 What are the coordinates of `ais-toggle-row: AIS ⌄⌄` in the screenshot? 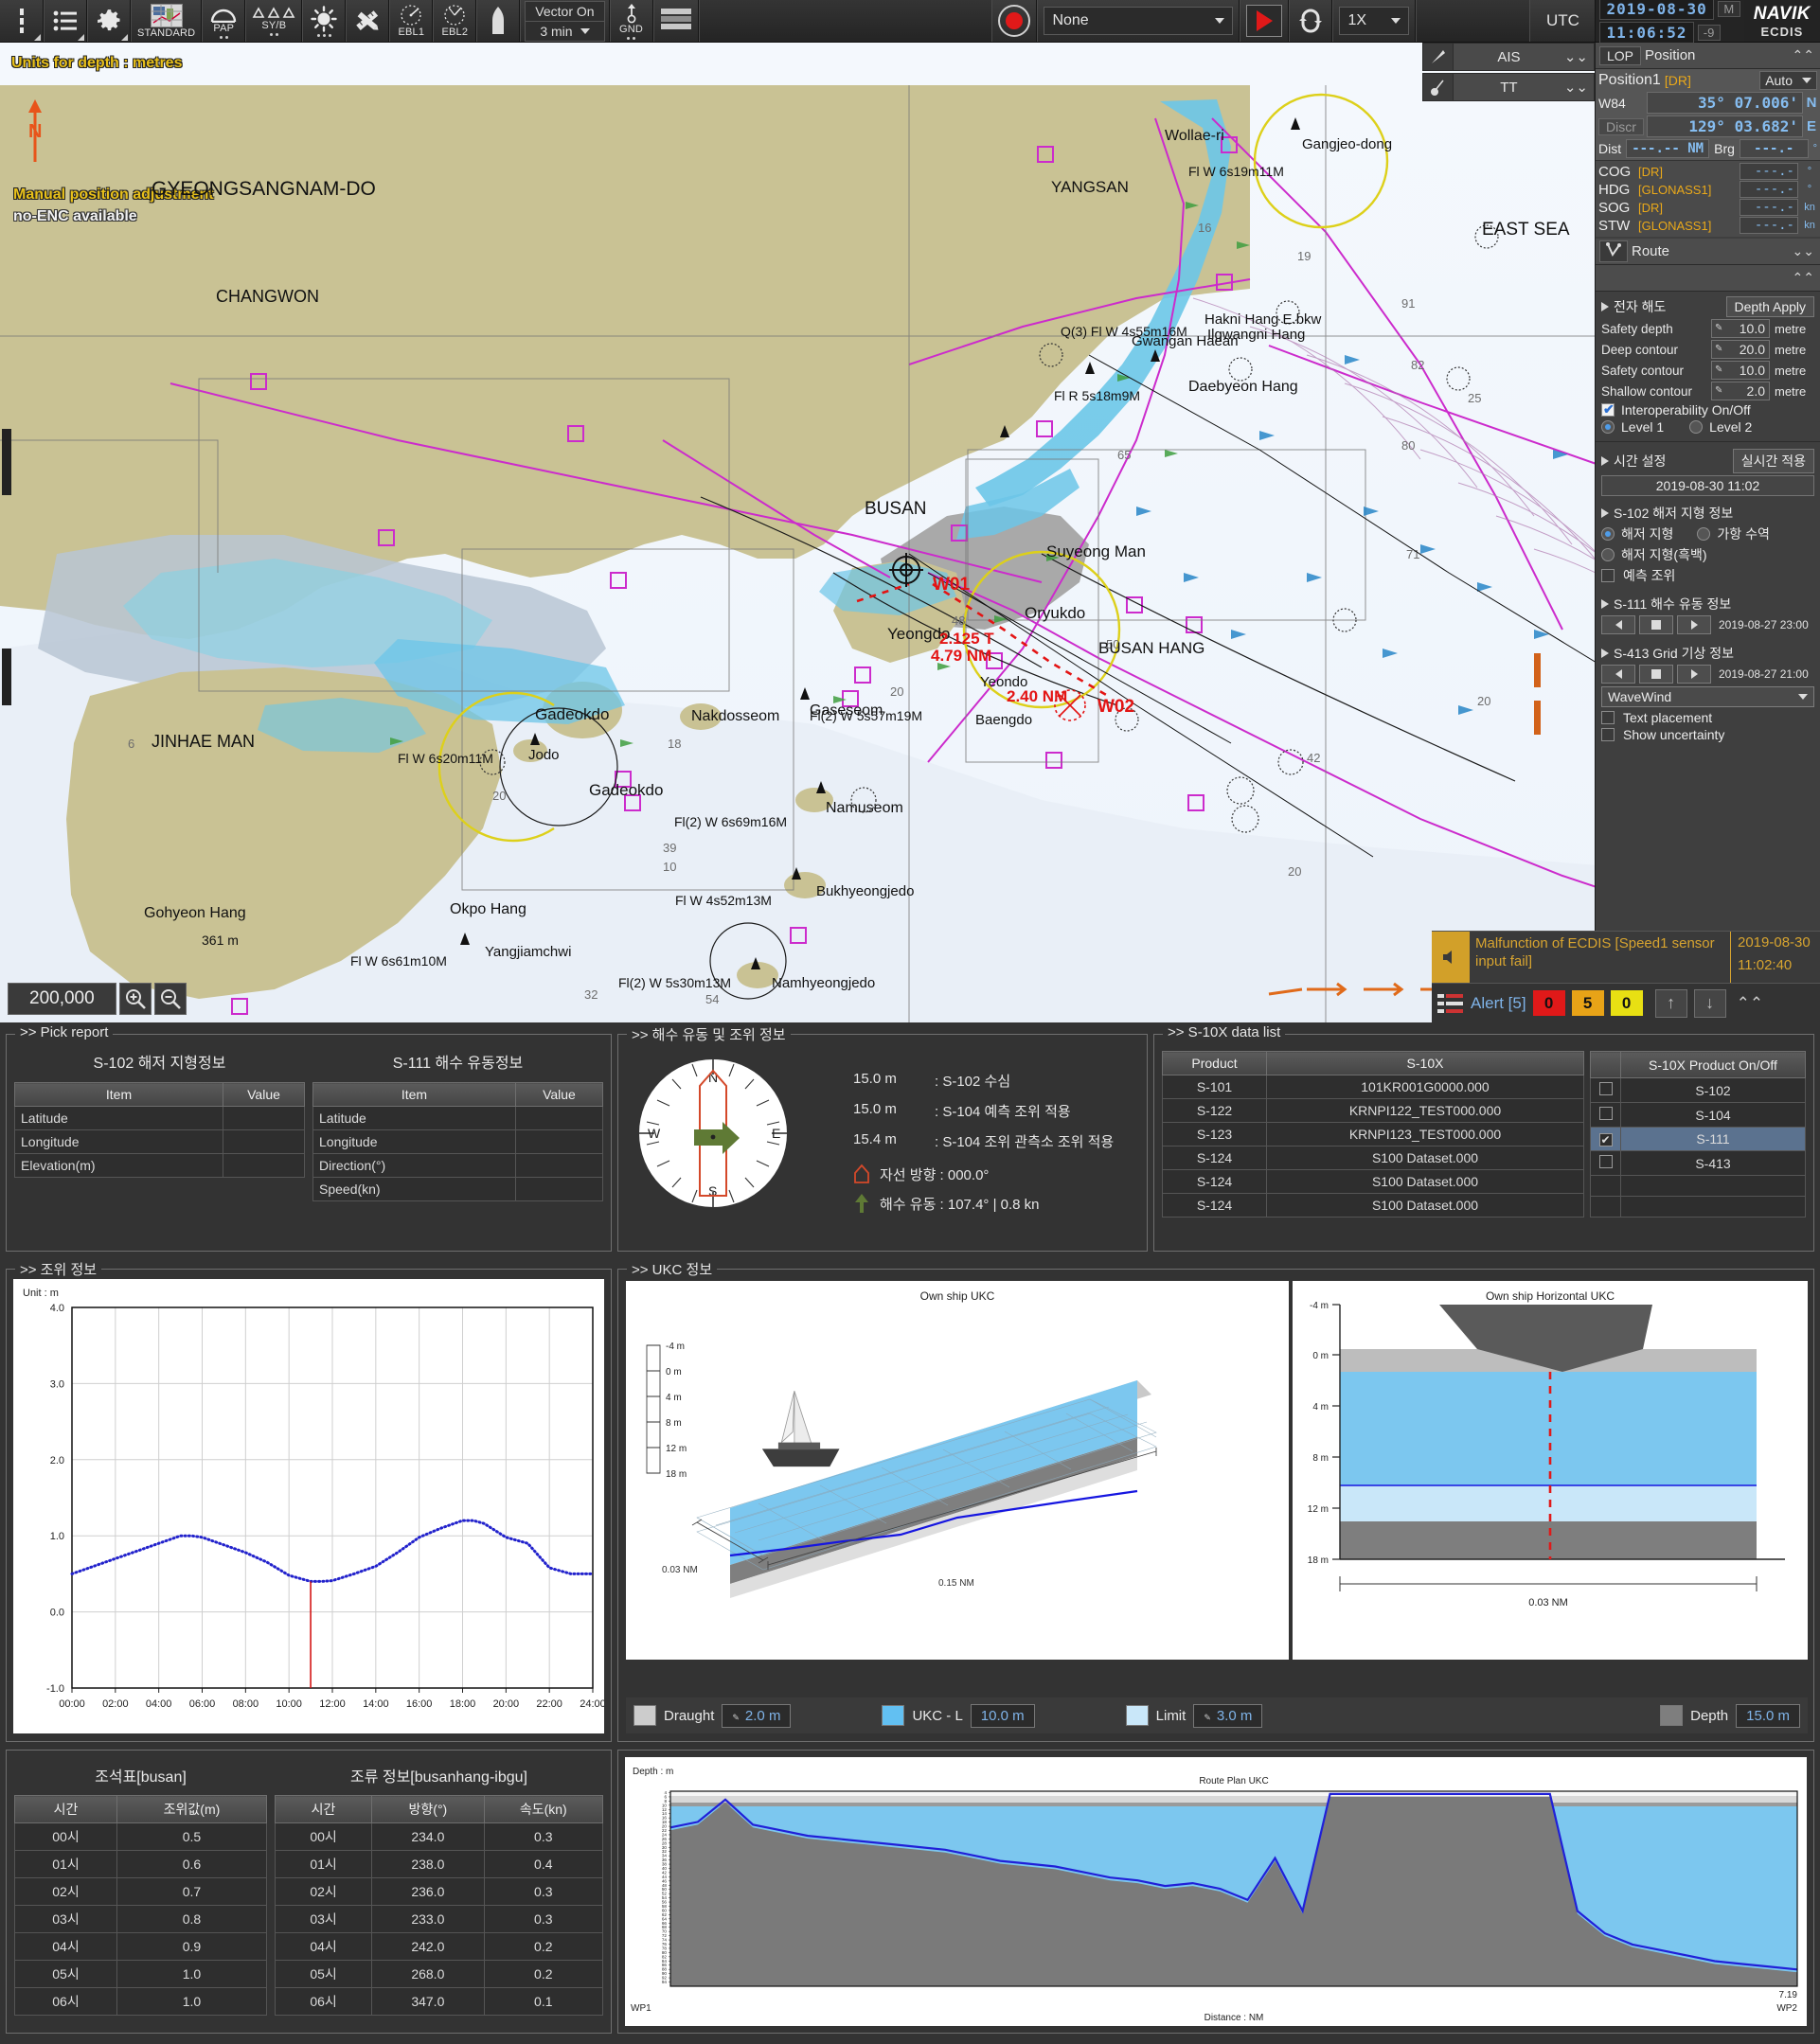 It's located at (1508, 57).